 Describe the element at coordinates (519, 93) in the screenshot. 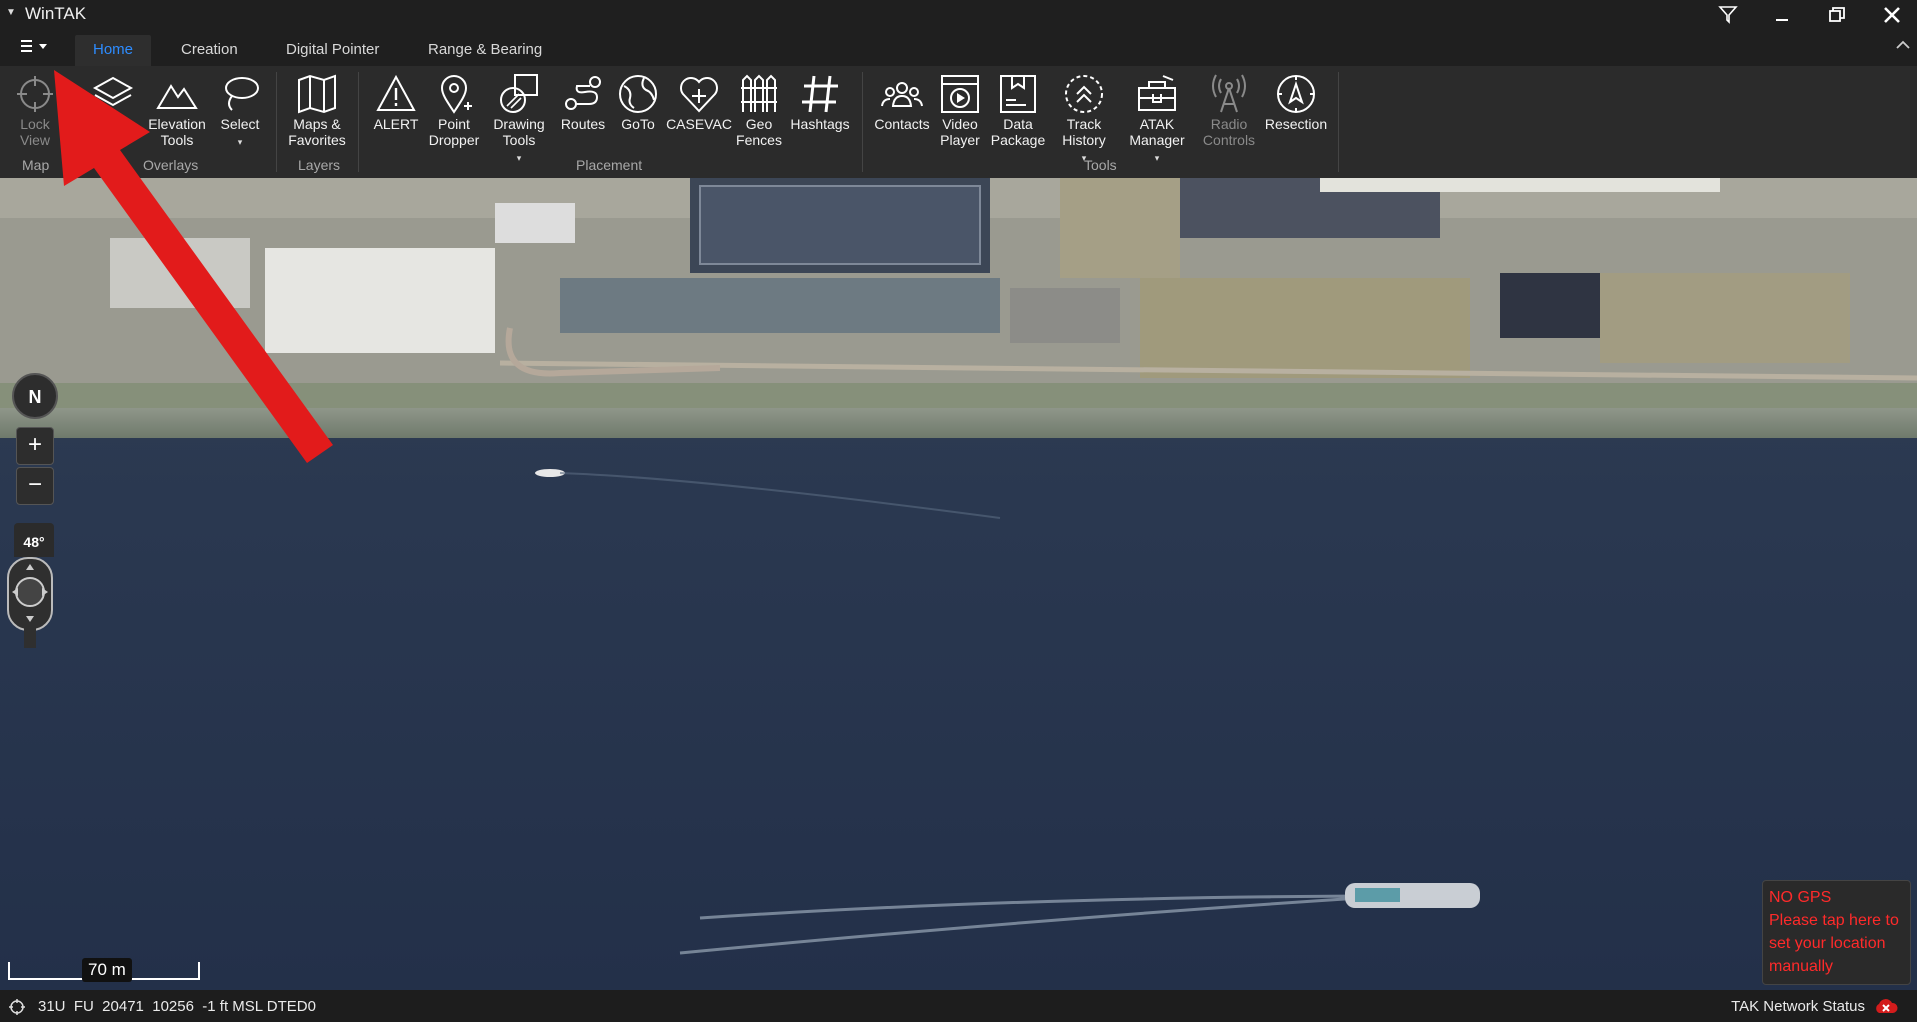

I see `drawing-icon` at that location.